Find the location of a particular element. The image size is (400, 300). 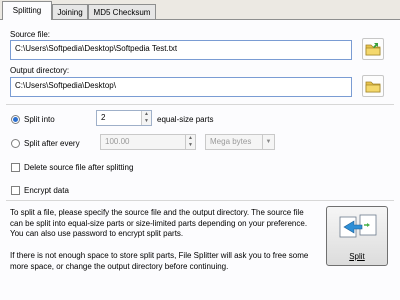

delete-source-label: Delete source file after splitting is located at coordinates (79, 167).